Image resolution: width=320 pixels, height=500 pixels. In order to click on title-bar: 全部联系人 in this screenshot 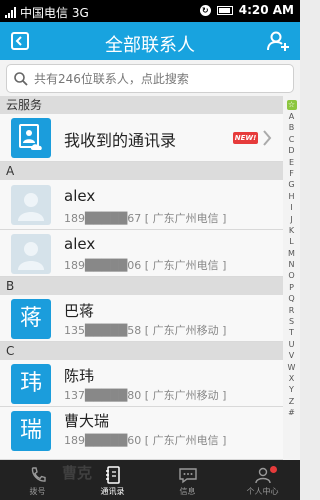, I will do `click(150, 41)`.